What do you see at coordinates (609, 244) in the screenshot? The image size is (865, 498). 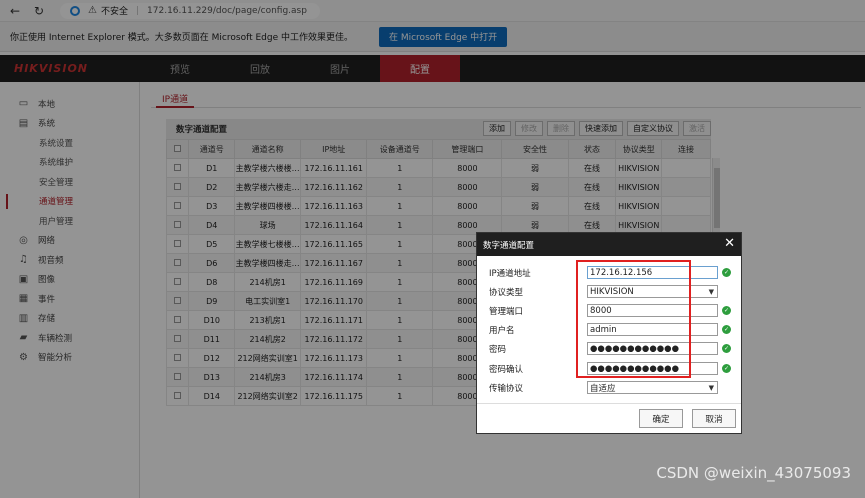 I see `dialog-header: 数字通道配置 ✕` at bounding box center [609, 244].